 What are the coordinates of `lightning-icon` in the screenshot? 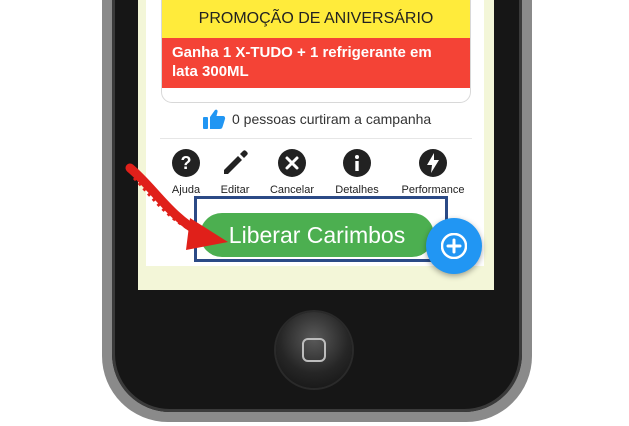 It's located at (433, 163).